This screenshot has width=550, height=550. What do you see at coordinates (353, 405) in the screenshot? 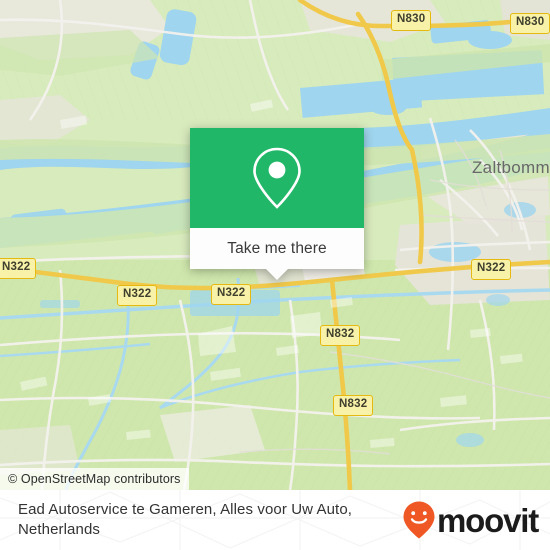
I see `road-shield-n832-lower: N832` at bounding box center [353, 405].